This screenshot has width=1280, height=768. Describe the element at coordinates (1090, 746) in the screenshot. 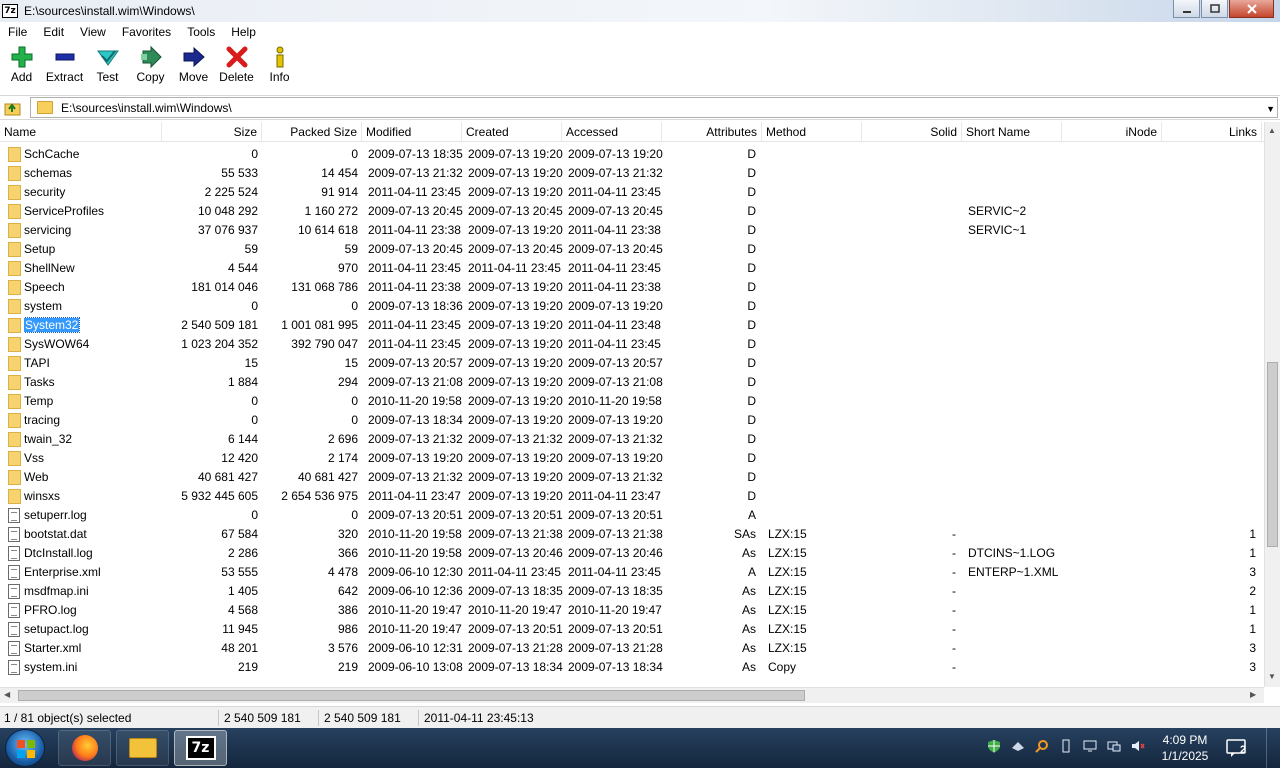

I see `display-icon` at that location.